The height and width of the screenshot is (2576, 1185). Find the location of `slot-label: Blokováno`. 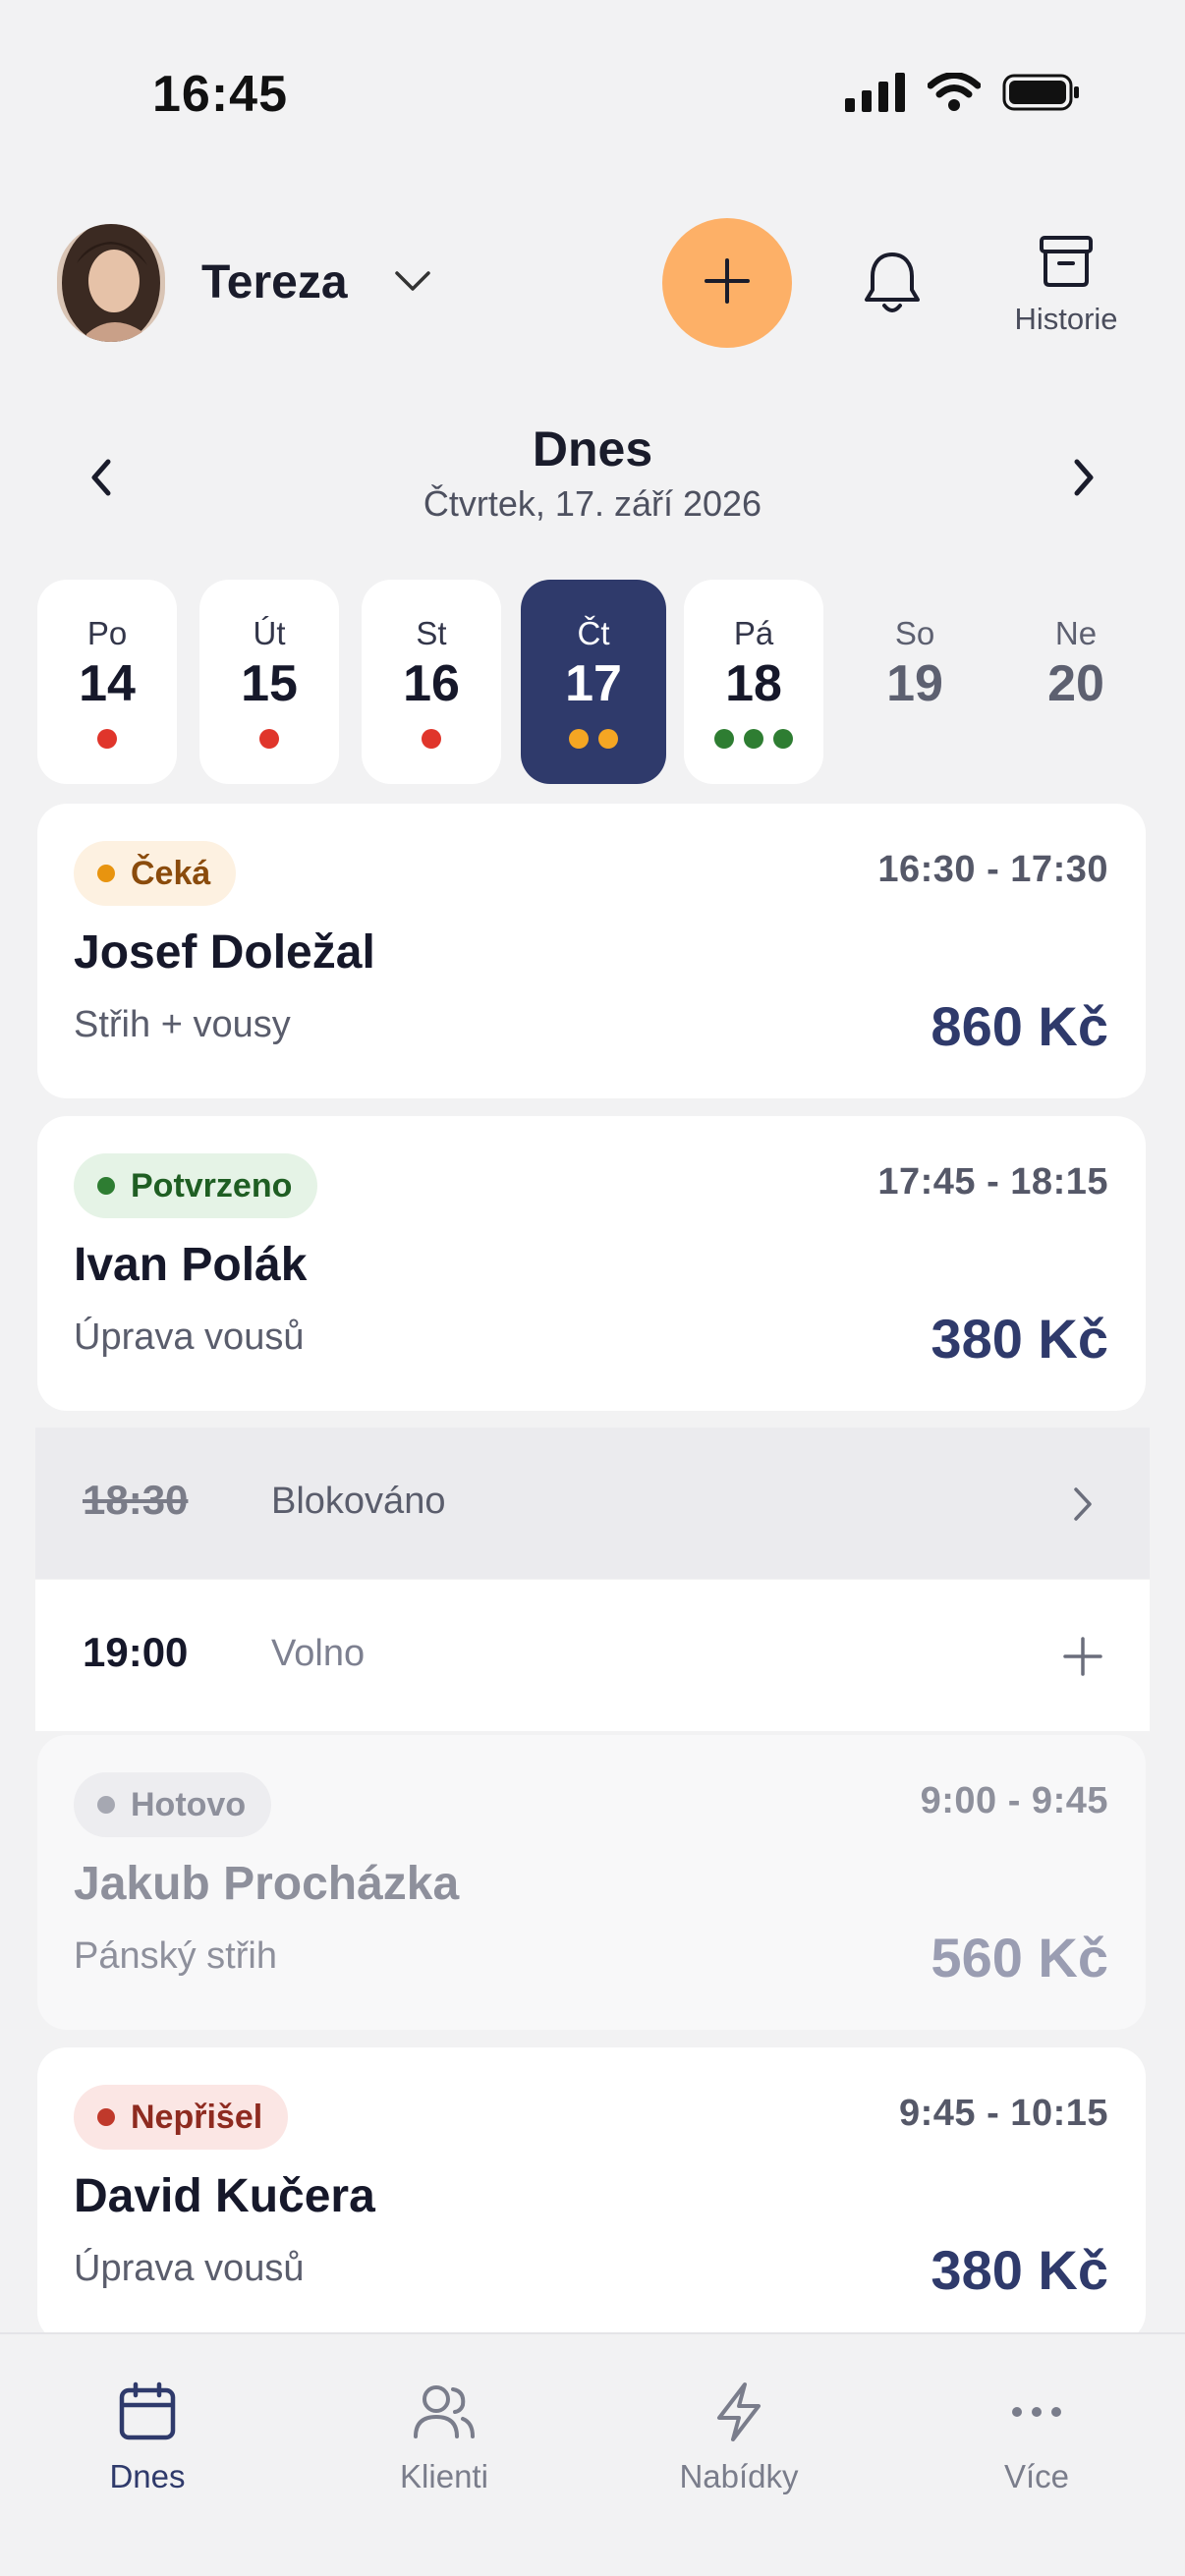

slot-label: Blokováno is located at coordinates (358, 1501).